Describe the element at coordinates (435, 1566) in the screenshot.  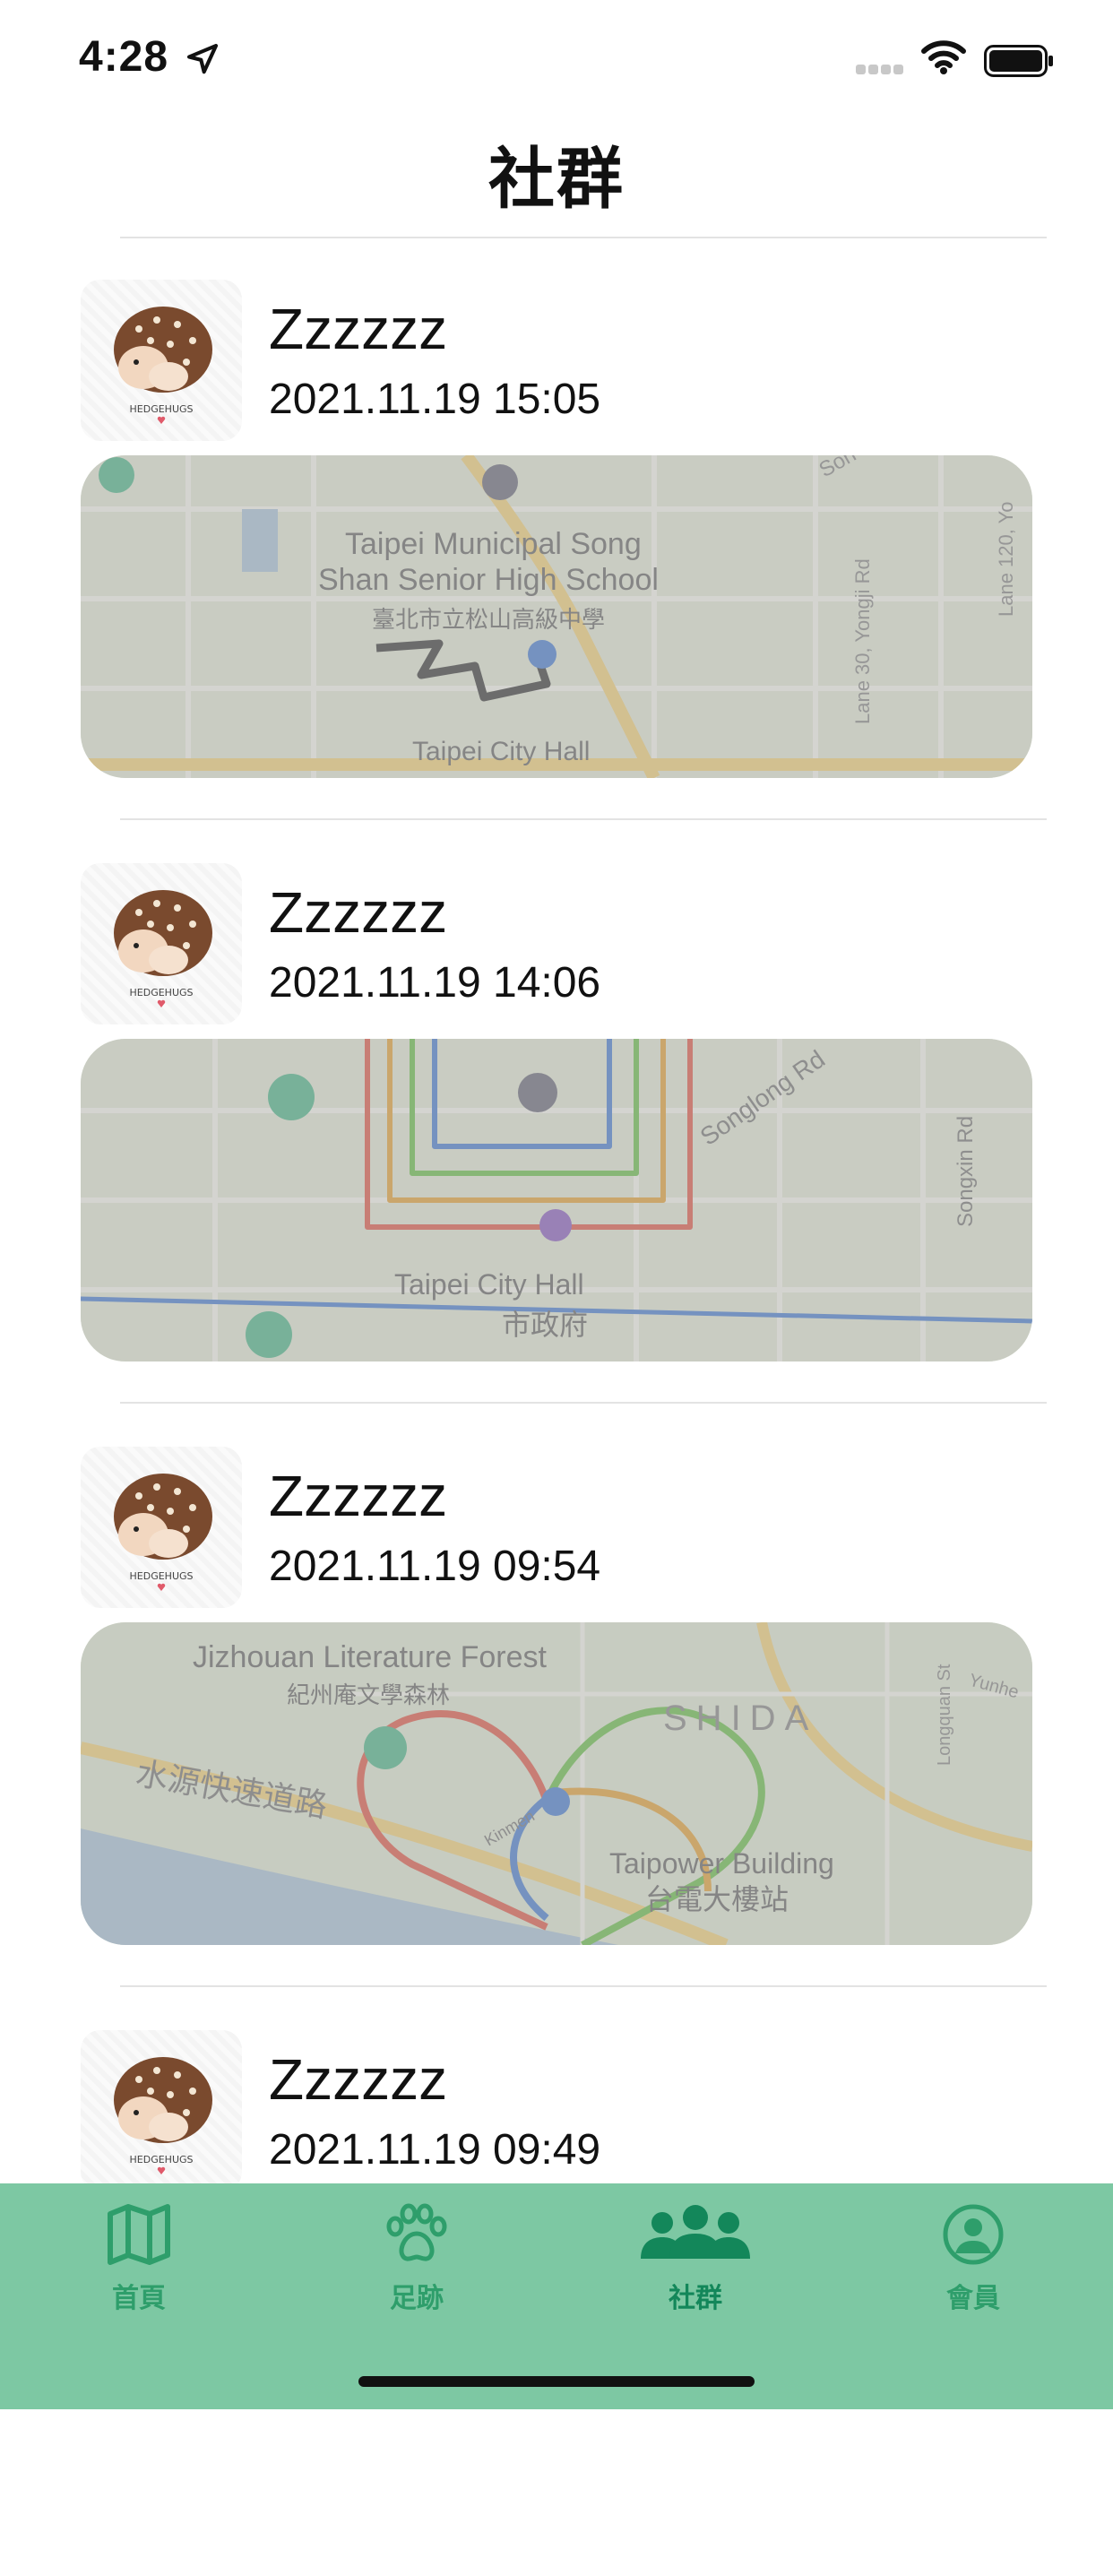
I see `post-date: 2021.11.19 09:54` at that location.